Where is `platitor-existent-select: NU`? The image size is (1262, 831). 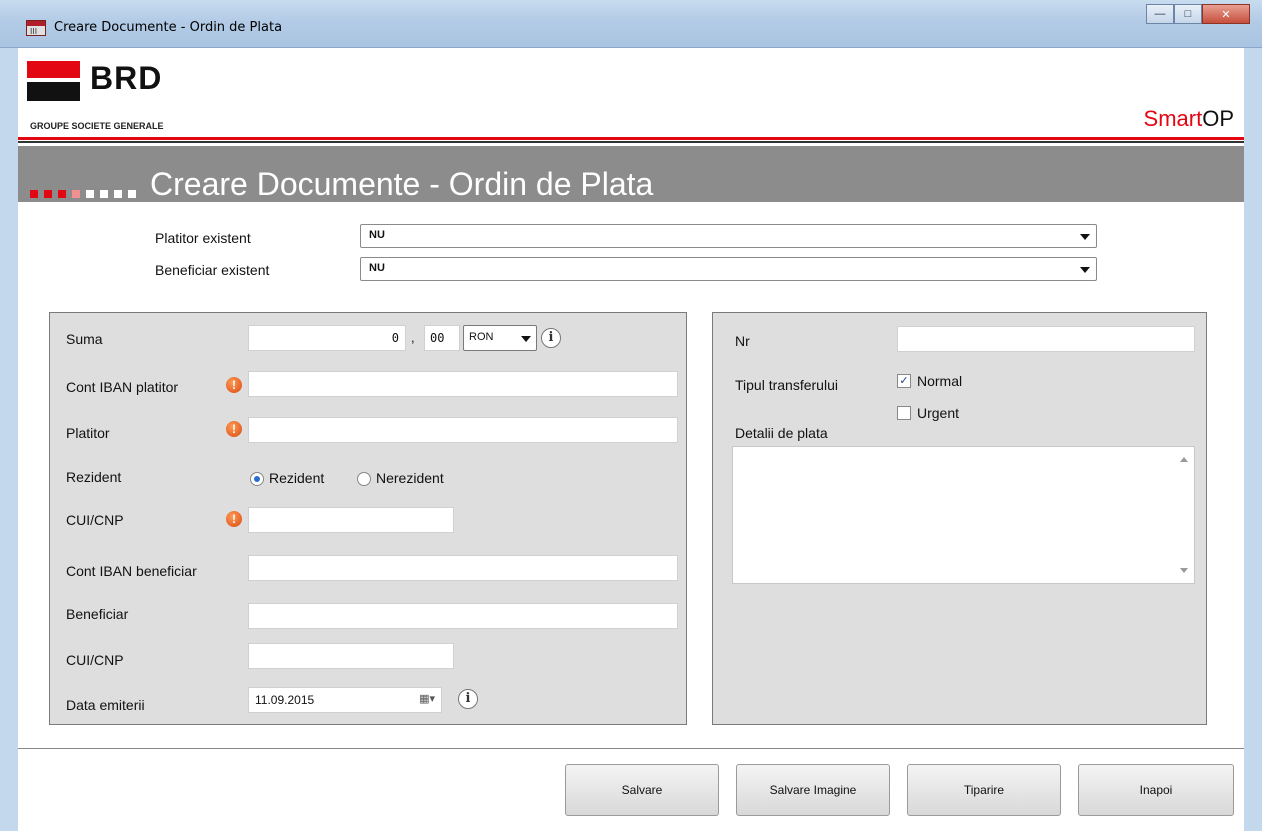 platitor-existent-select: NU is located at coordinates (728, 236).